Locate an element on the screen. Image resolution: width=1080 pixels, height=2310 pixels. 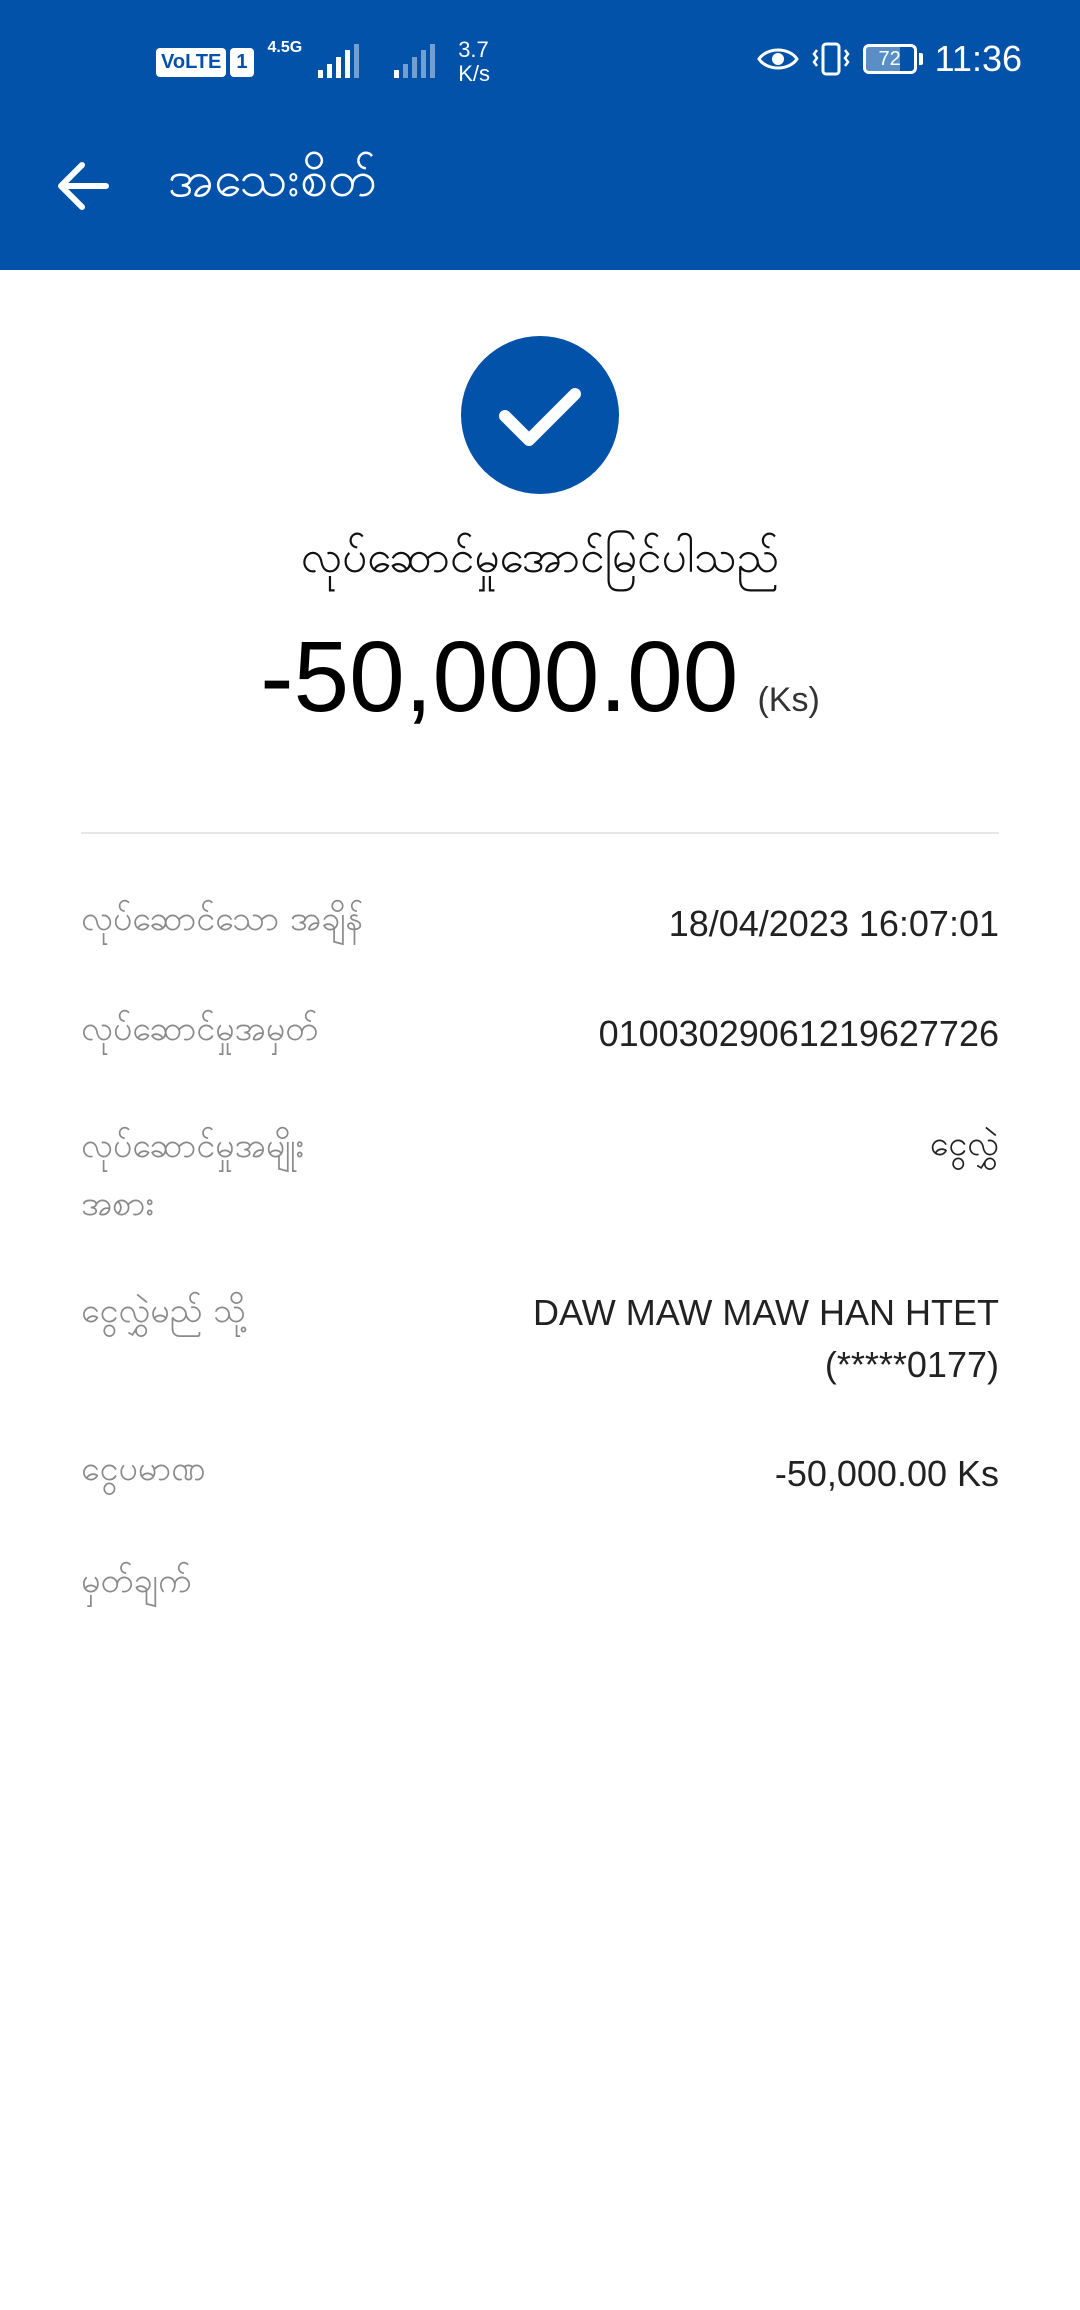
battery-percentage: 72 is located at coordinates (889, 58).